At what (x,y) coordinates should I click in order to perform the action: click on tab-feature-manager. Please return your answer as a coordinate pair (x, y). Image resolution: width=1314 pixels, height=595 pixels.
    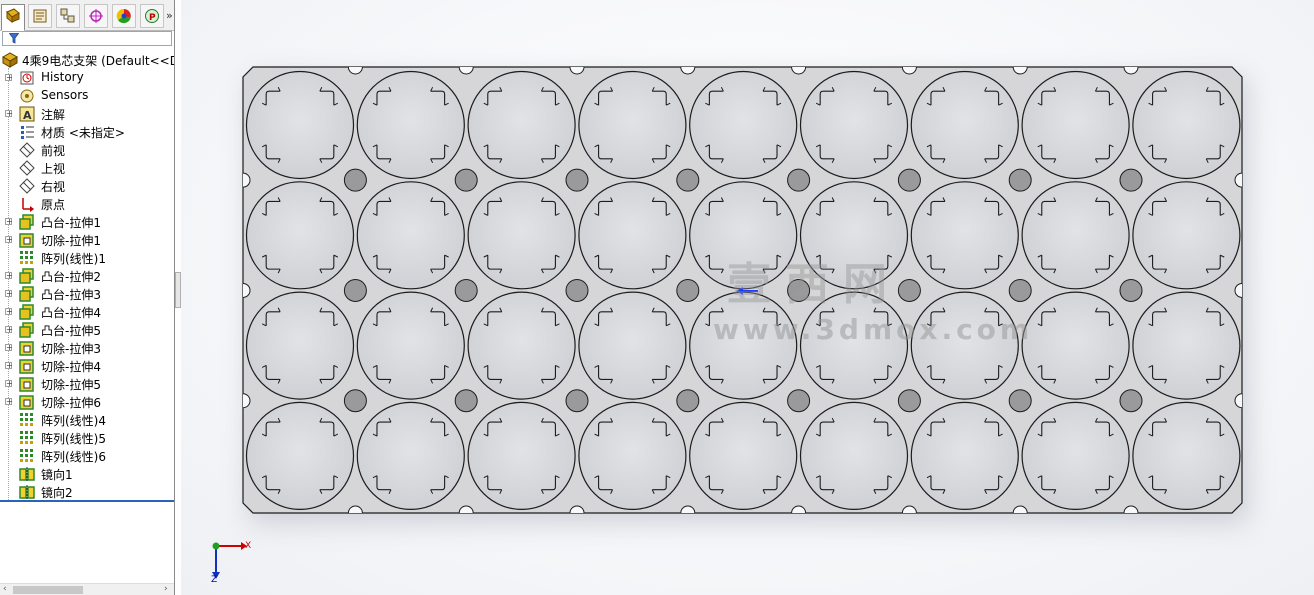
    Looking at the image, I should click on (13, 17).